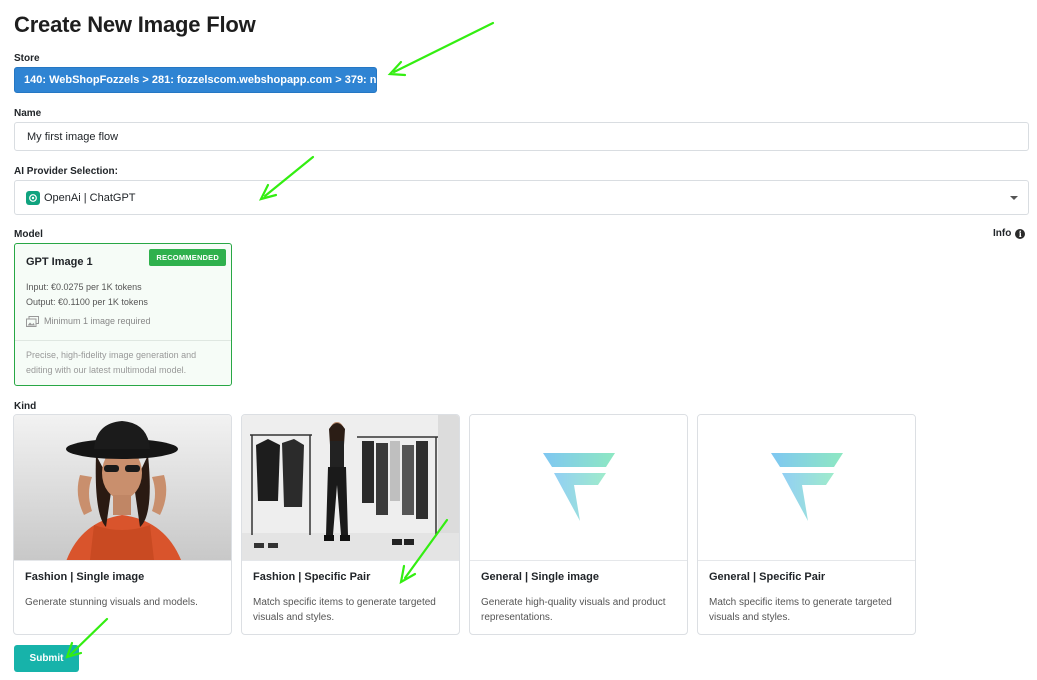  I want to click on store-label: Store, so click(27, 58).